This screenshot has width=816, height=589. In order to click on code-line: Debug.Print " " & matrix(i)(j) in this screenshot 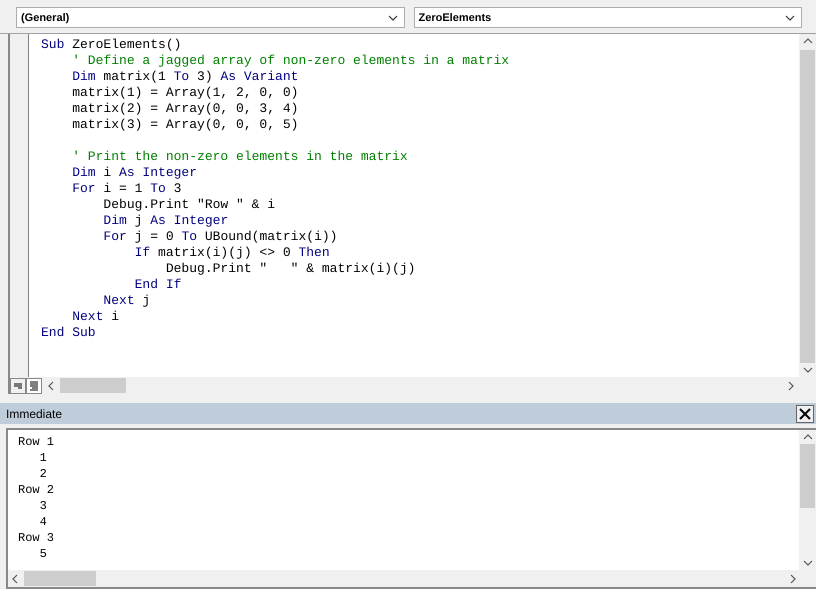, I will do `click(290, 268)`.